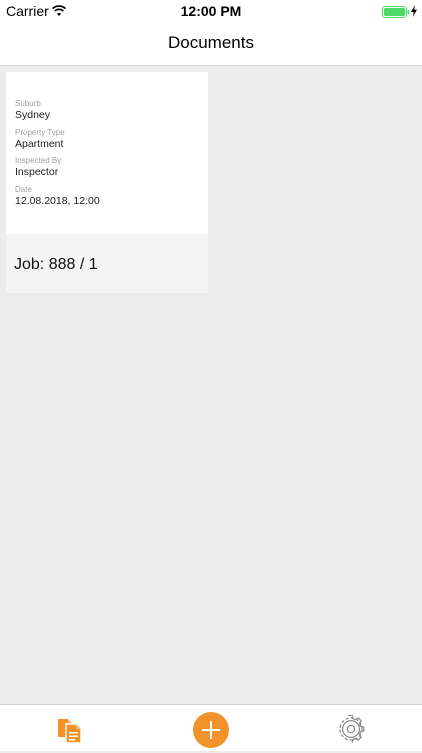 The image size is (422, 753). I want to click on status-time: 12:00 PM, so click(211, 11).